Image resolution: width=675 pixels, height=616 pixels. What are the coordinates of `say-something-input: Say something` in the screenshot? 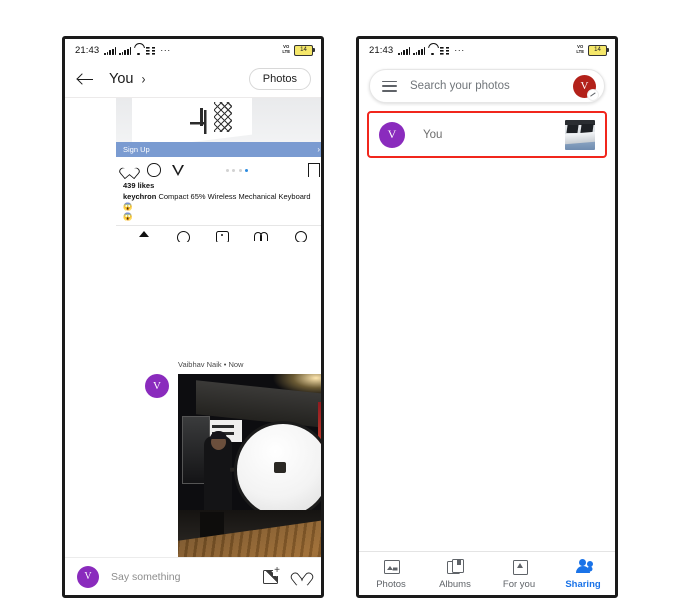 It's located at (187, 577).